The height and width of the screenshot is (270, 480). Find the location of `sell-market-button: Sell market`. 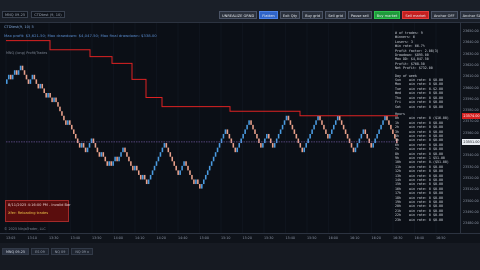

sell-market-button: Sell market is located at coordinates (415, 15).